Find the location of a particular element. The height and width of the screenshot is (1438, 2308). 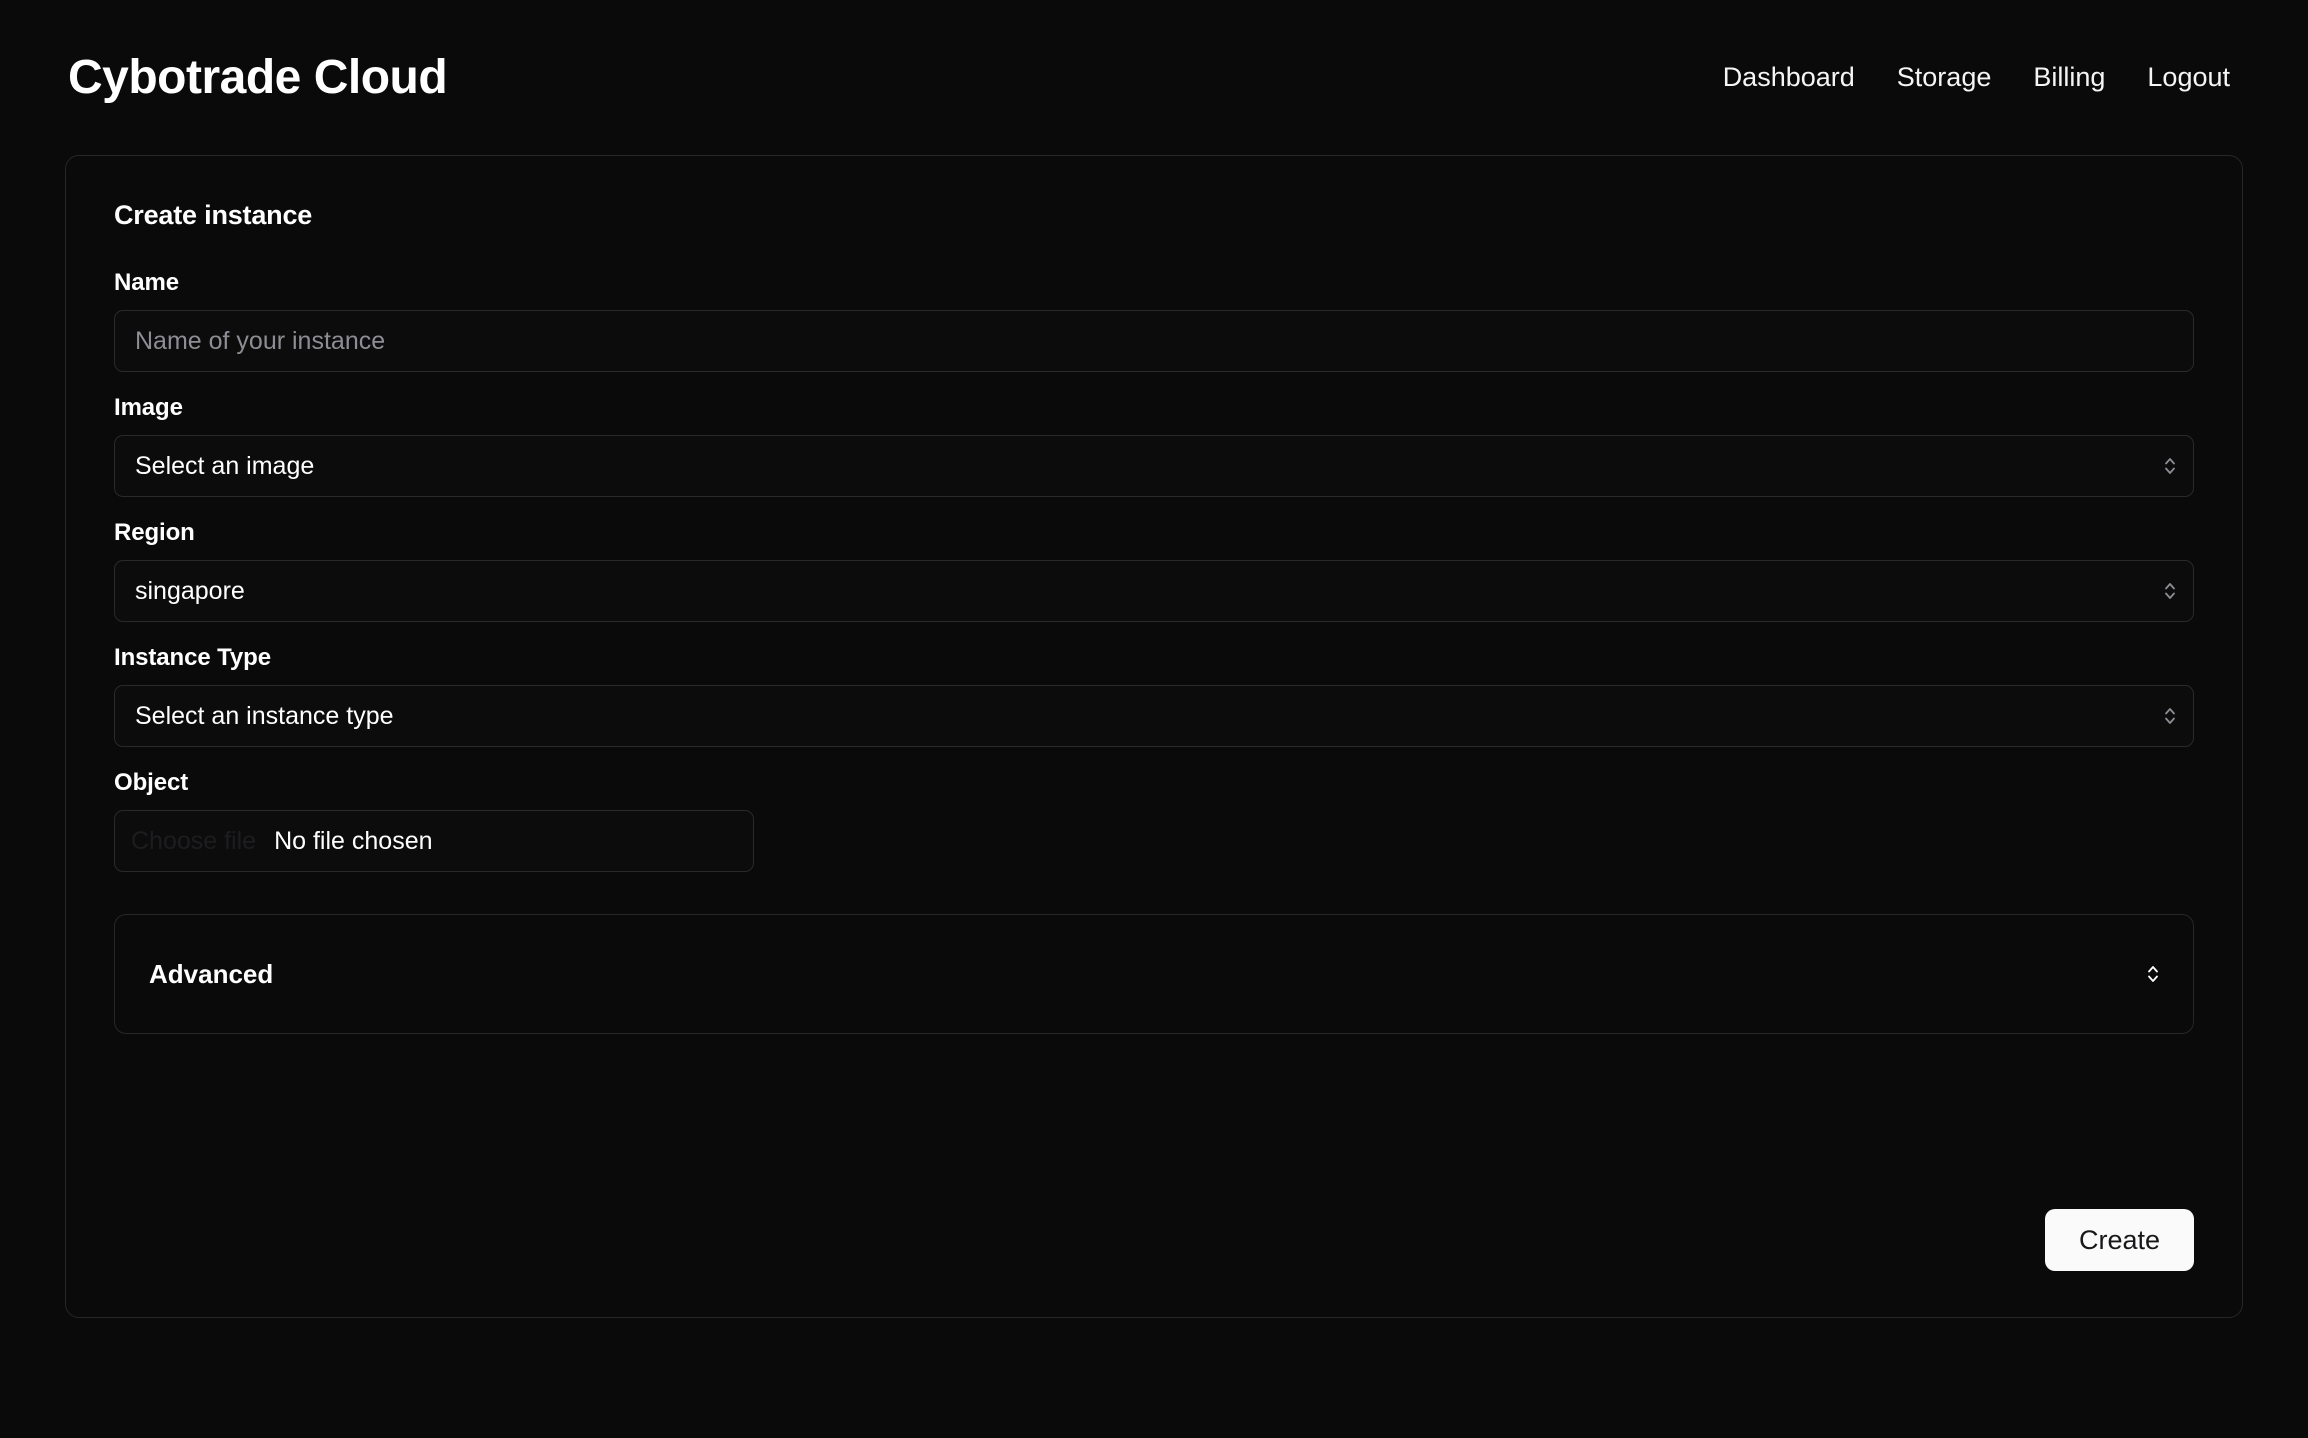

label-instance-type: Instance Type is located at coordinates (192, 657).